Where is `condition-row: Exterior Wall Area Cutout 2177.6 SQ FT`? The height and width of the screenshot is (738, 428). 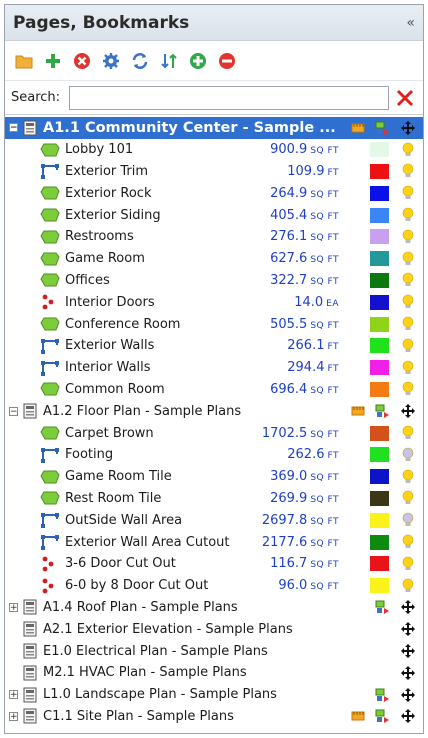
condition-row: Exterior Wall Area Cutout 2177.6 SQ FT is located at coordinates (214, 542).